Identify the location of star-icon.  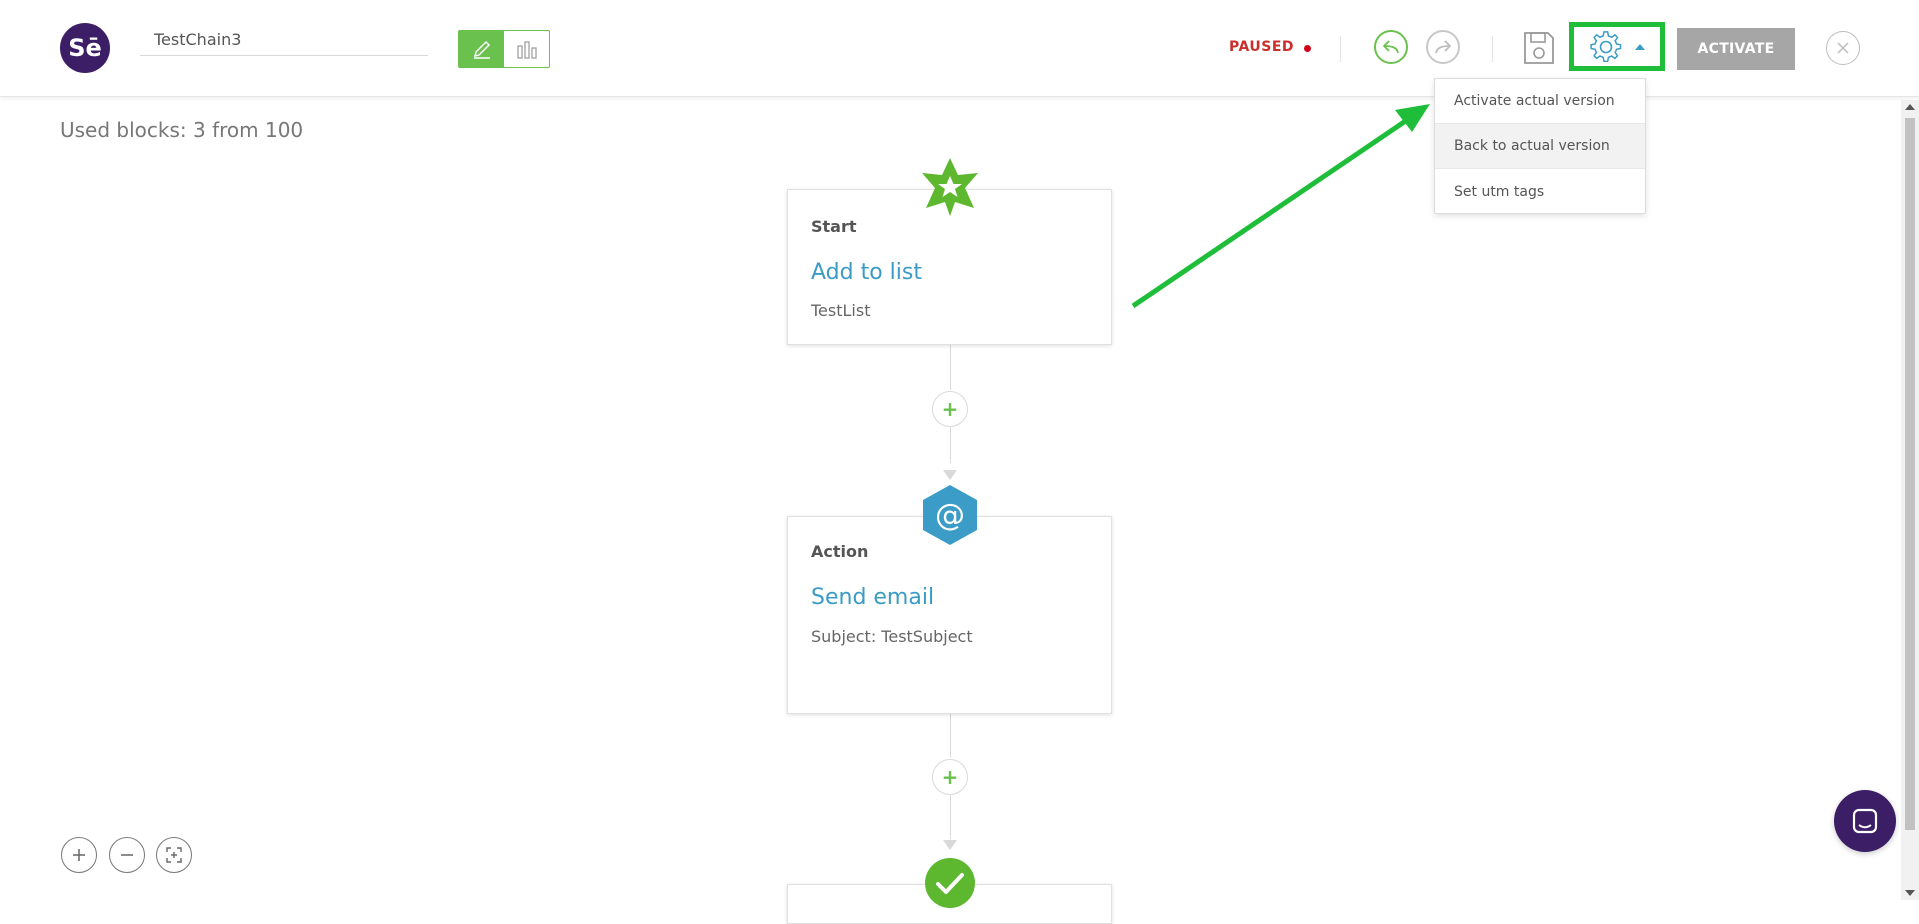
(950, 187).